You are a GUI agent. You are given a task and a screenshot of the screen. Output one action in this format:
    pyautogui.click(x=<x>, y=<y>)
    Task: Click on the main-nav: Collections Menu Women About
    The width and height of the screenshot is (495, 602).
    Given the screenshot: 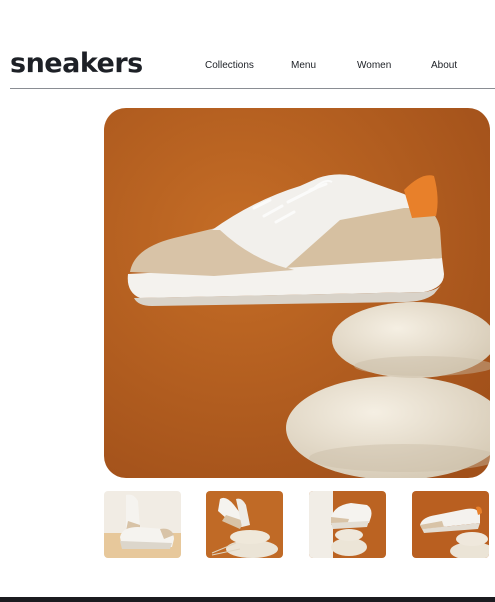 What is the action you would take?
    pyautogui.click(x=247, y=66)
    